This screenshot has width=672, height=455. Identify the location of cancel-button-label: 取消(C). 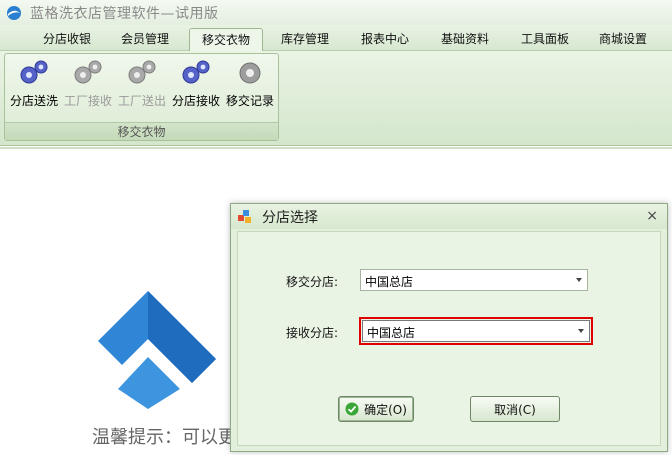
(515, 409).